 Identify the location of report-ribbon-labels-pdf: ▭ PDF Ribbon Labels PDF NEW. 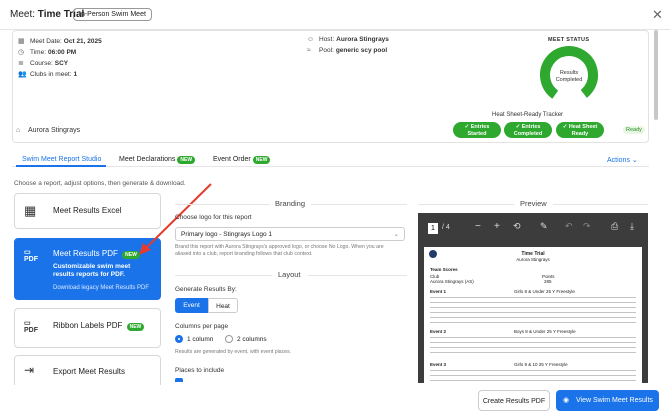
(87, 328).